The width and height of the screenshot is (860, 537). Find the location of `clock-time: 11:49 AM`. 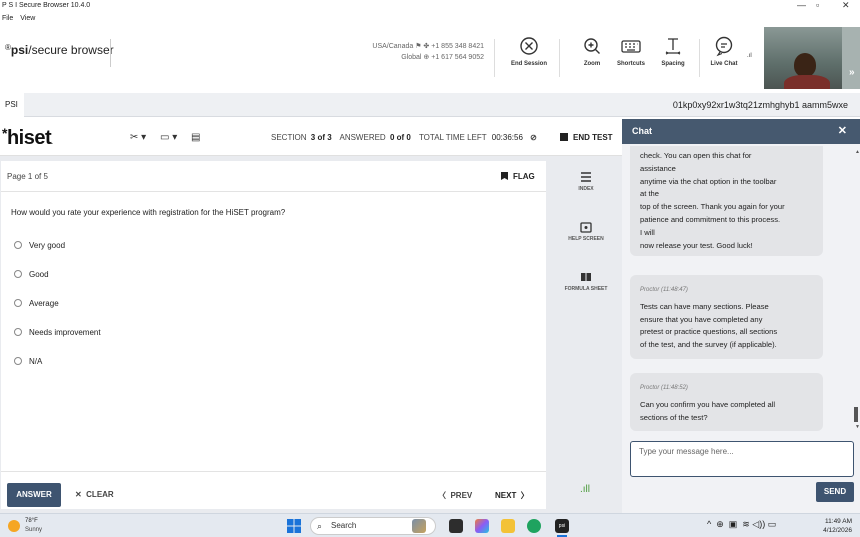

clock-time: 11:49 AM is located at coordinates (838, 521).